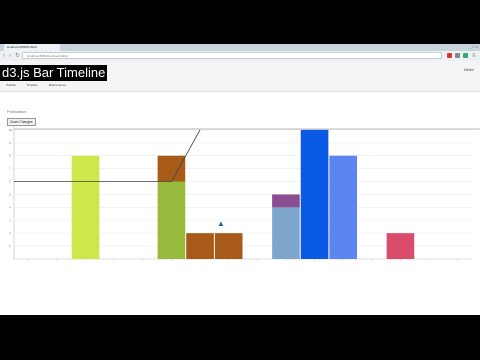 This screenshot has width=480, height=360. Describe the element at coordinates (54, 73) in the screenshot. I see `app-title: d3.js Bar Timeline` at that location.